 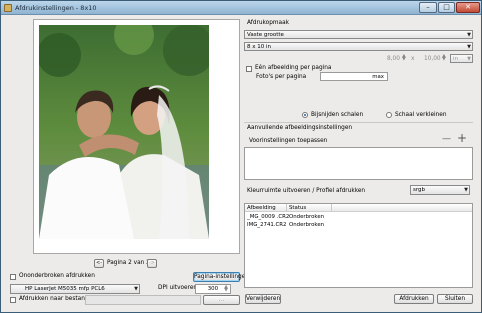 What do you see at coordinates (265, 35) in the screenshot?
I see `layout-mode-value: Vaste grootte` at bounding box center [265, 35].